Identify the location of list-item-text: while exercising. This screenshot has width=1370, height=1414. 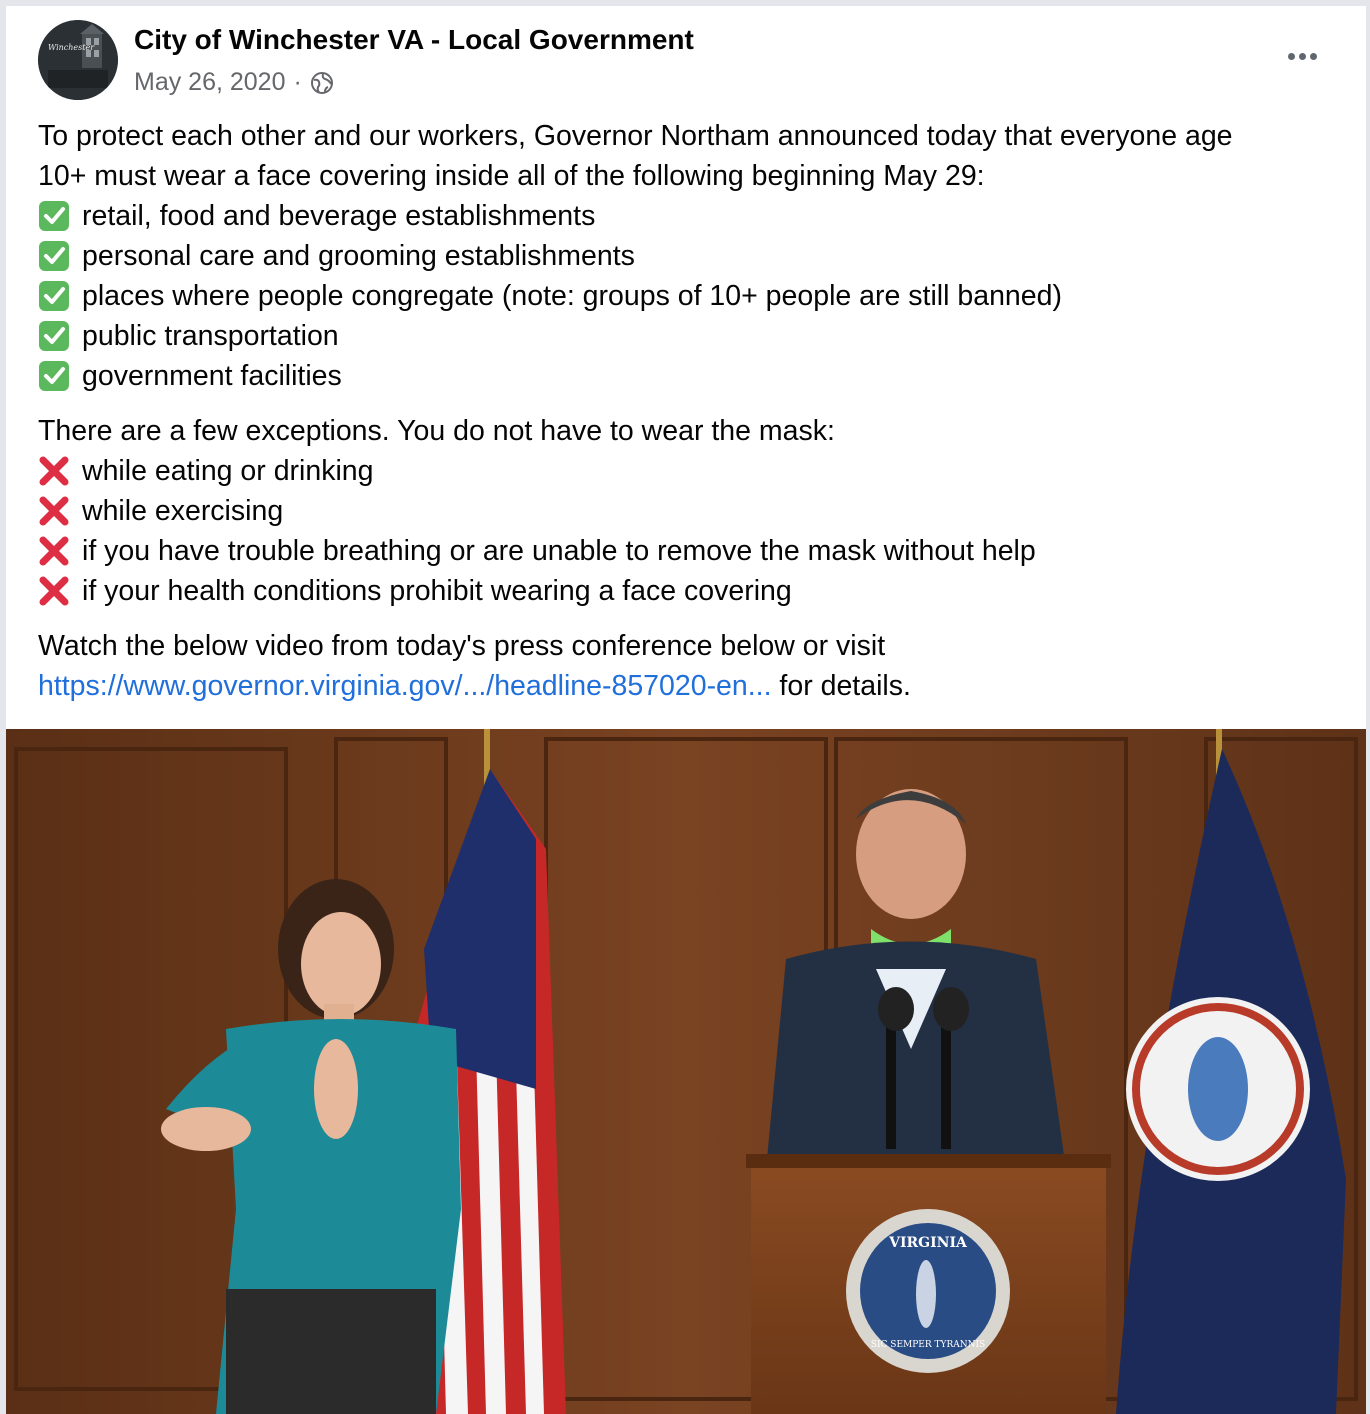
(183, 511).